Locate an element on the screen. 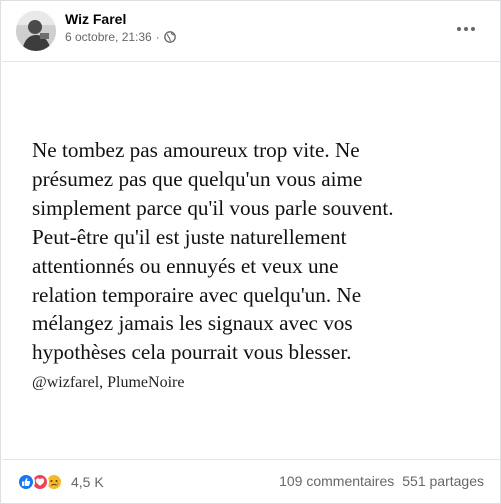 The width and height of the screenshot is (501, 504). comments-count: 109 commentaires is located at coordinates (336, 481).